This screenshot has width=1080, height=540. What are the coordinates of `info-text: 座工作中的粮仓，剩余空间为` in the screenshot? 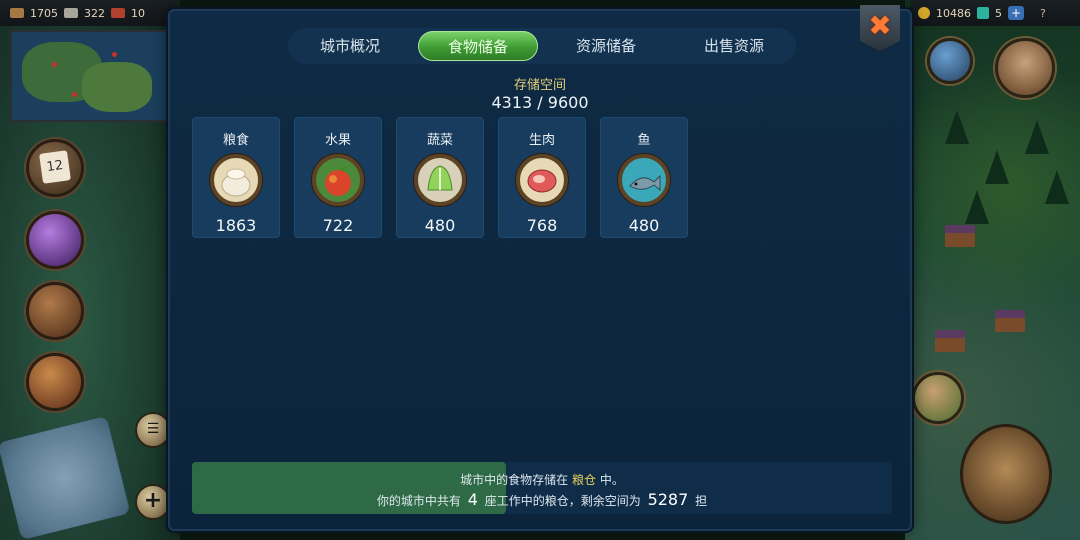 It's located at (562, 501).